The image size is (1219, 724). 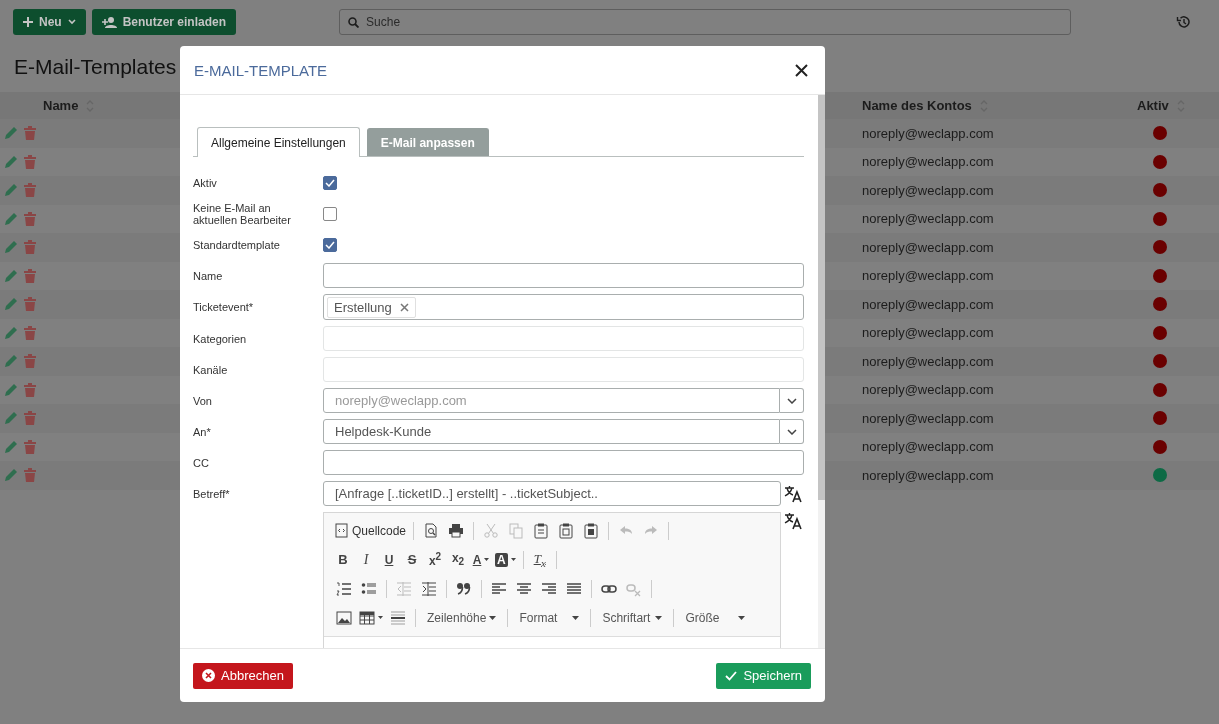 I want to click on input-field: [Anfrage [..ticketID..] erstellt] - ..ticketSubject.., so click(x=552, y=493).